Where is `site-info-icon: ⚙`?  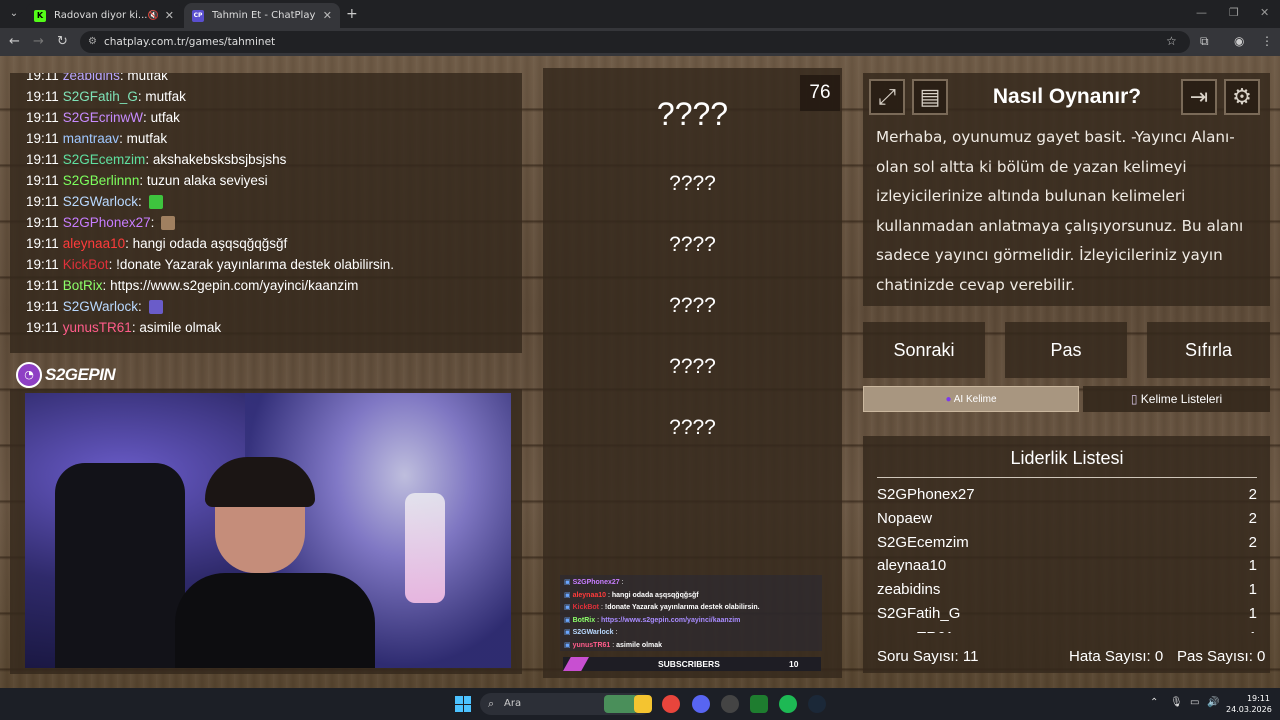 site-info-icon: ⚙ is located at coordinates (92, 41).